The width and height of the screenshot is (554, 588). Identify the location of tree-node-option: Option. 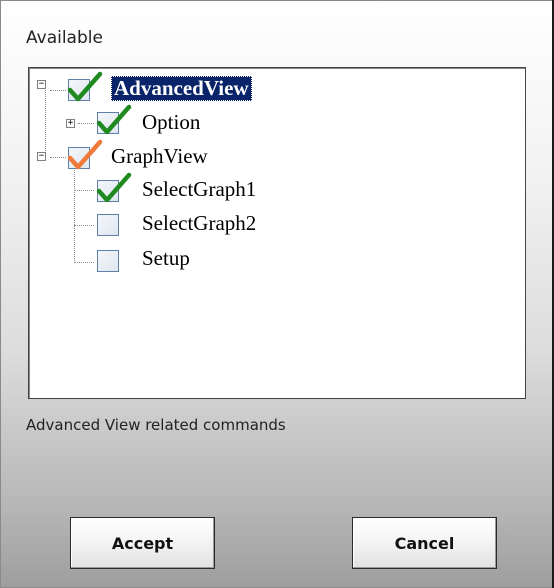
(171, 122).